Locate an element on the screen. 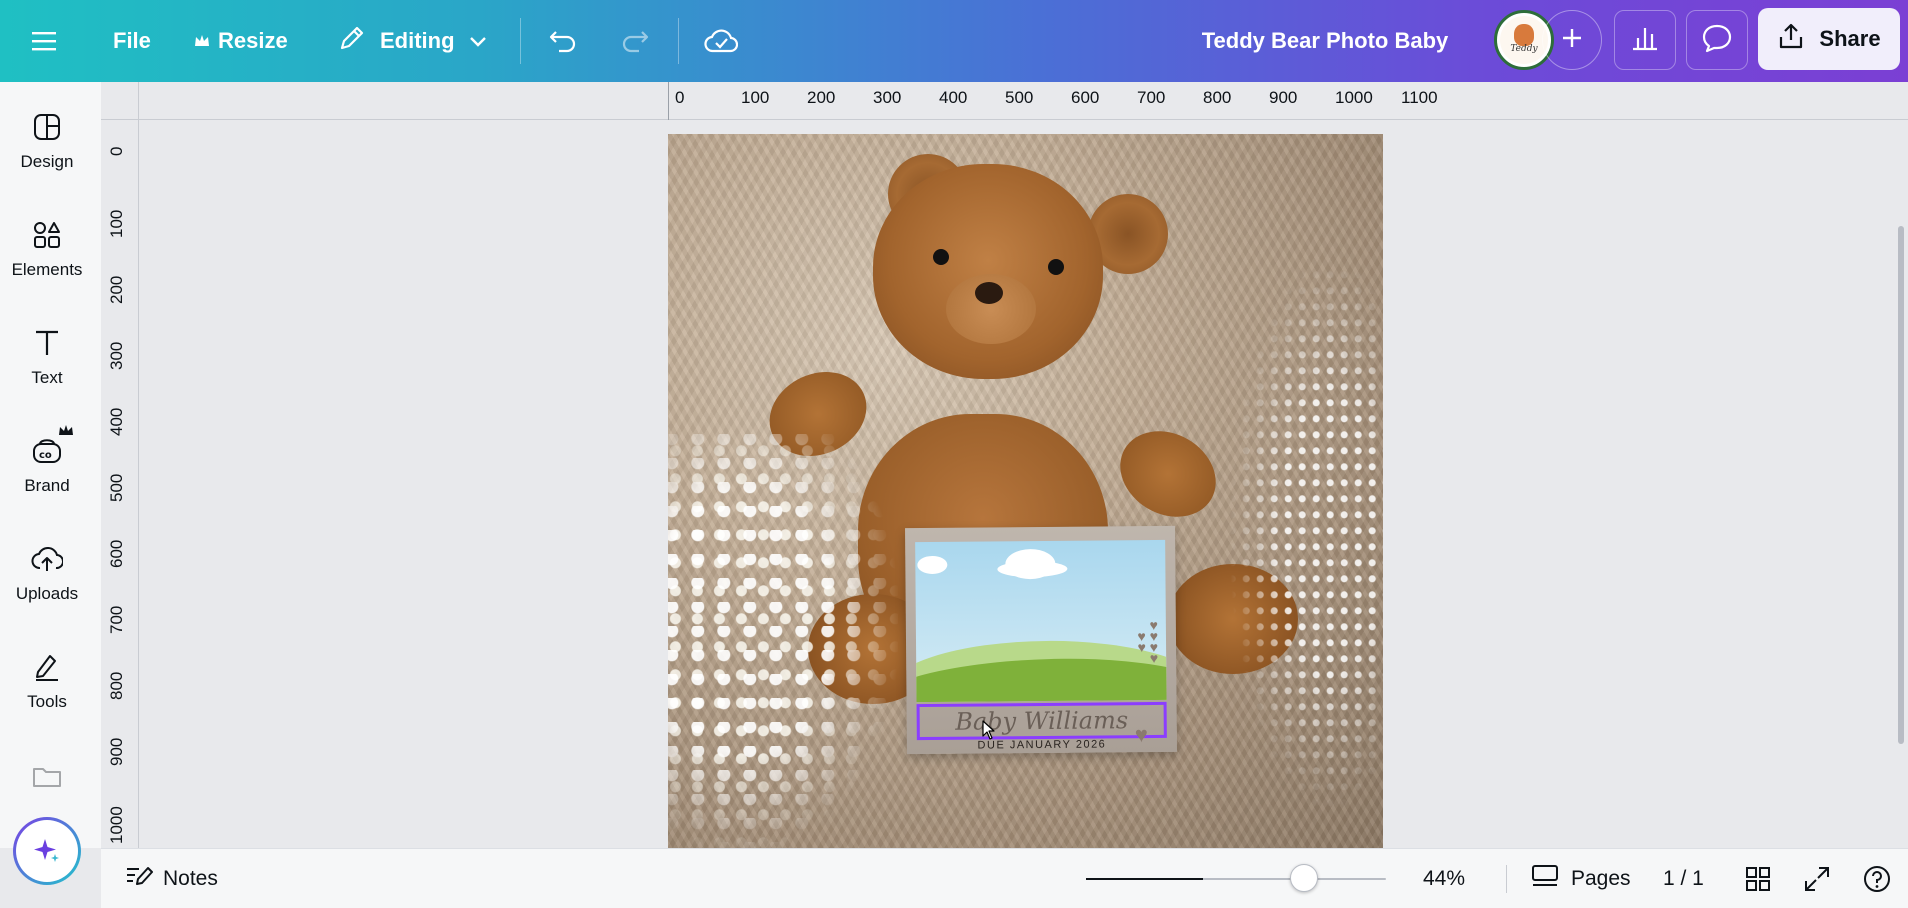 The height and width of the screenshot is (908, 1908). bar-chart-icon is located at coordinates (1645, 40).